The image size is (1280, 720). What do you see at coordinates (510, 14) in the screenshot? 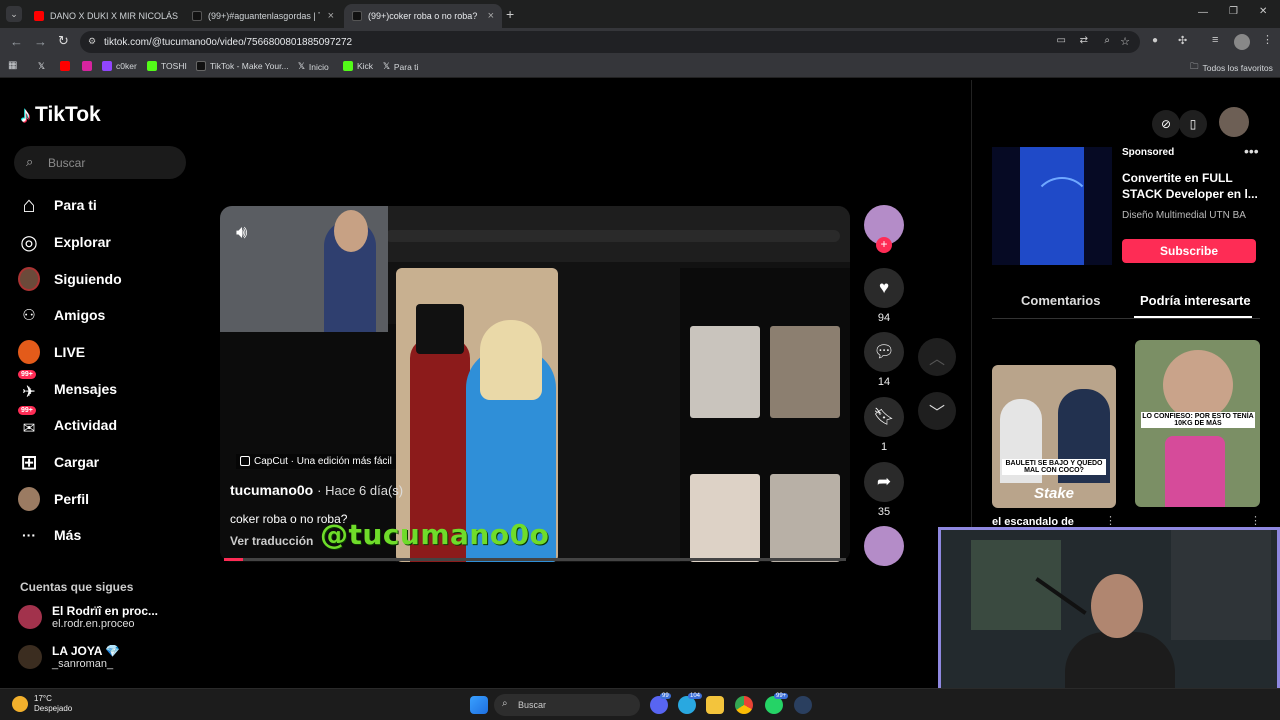
I see `new-tab-button: +` at bounding box center [510, 14].